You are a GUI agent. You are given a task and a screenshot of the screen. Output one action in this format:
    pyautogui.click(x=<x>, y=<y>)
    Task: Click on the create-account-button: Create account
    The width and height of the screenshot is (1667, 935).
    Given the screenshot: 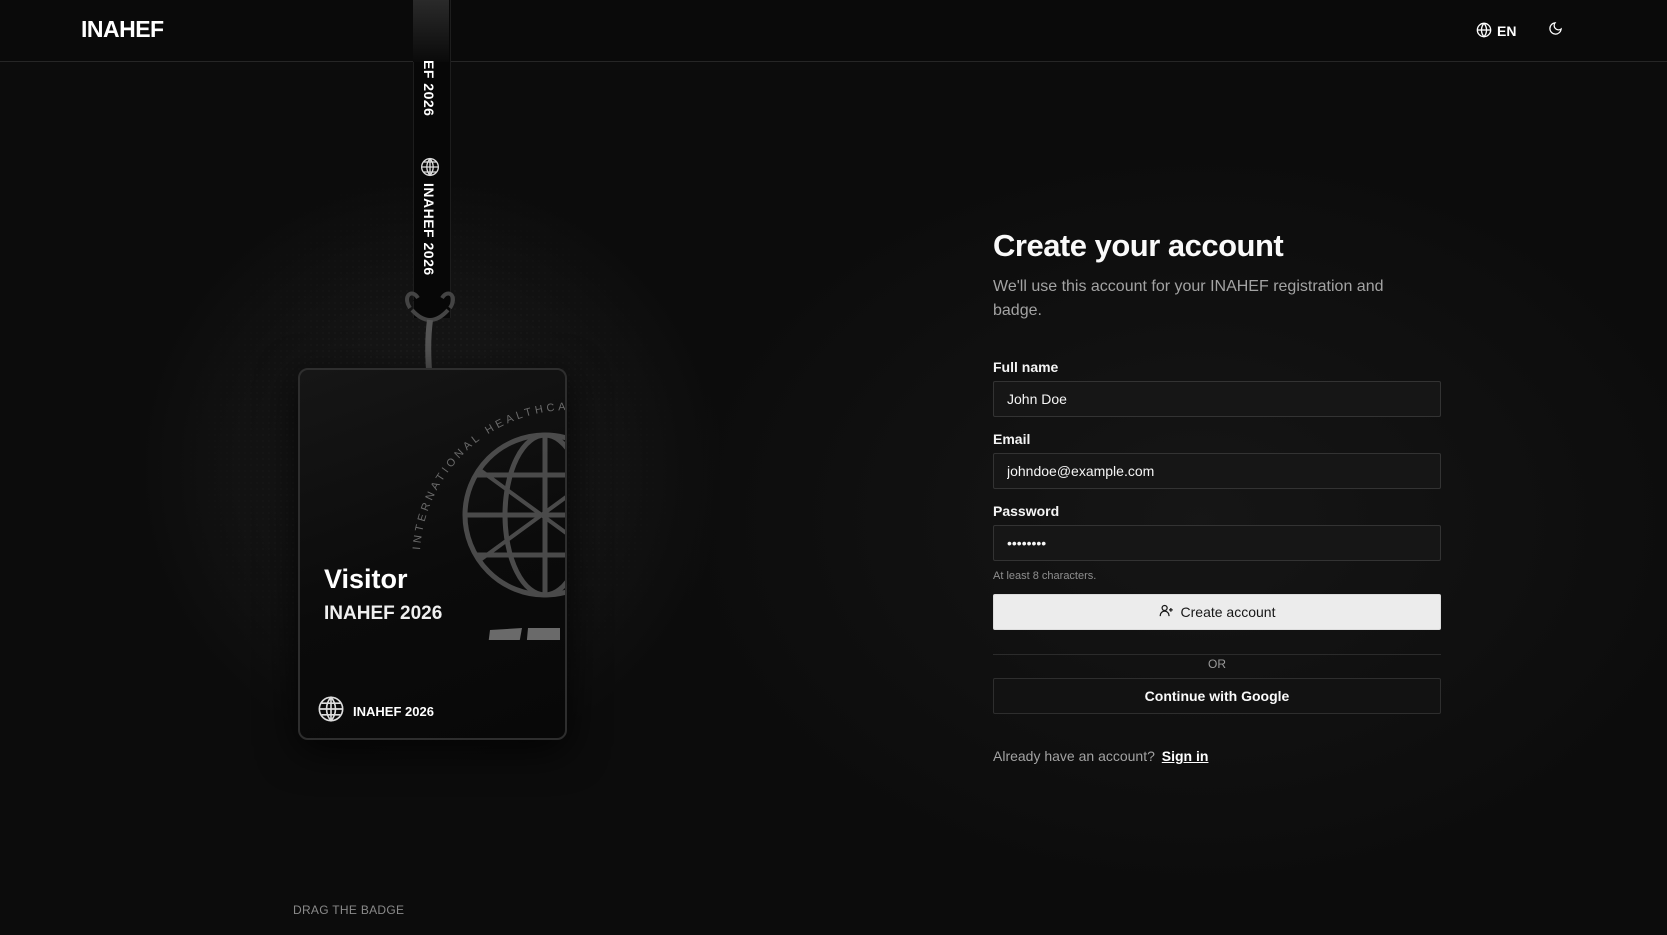 What is the action you would take?
    pyautogui.click(x=1217, y=612)
    